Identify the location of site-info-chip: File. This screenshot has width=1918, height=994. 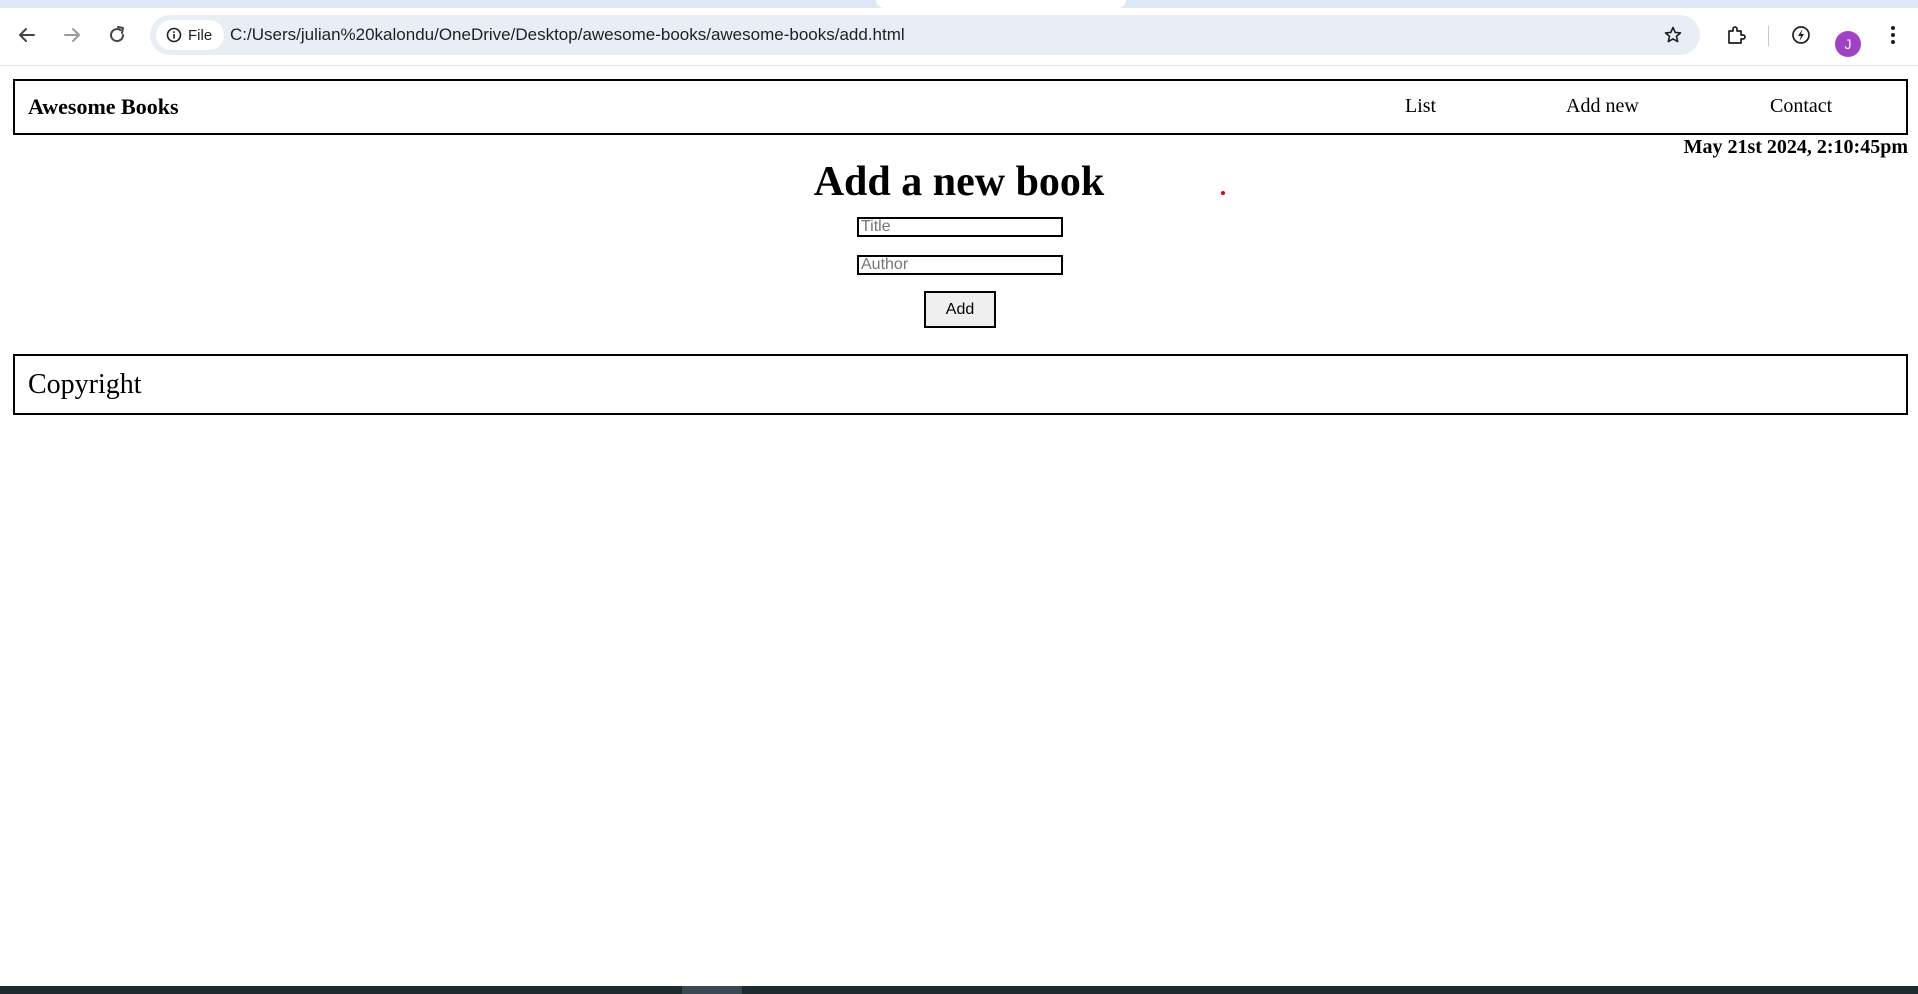
(190, 35).